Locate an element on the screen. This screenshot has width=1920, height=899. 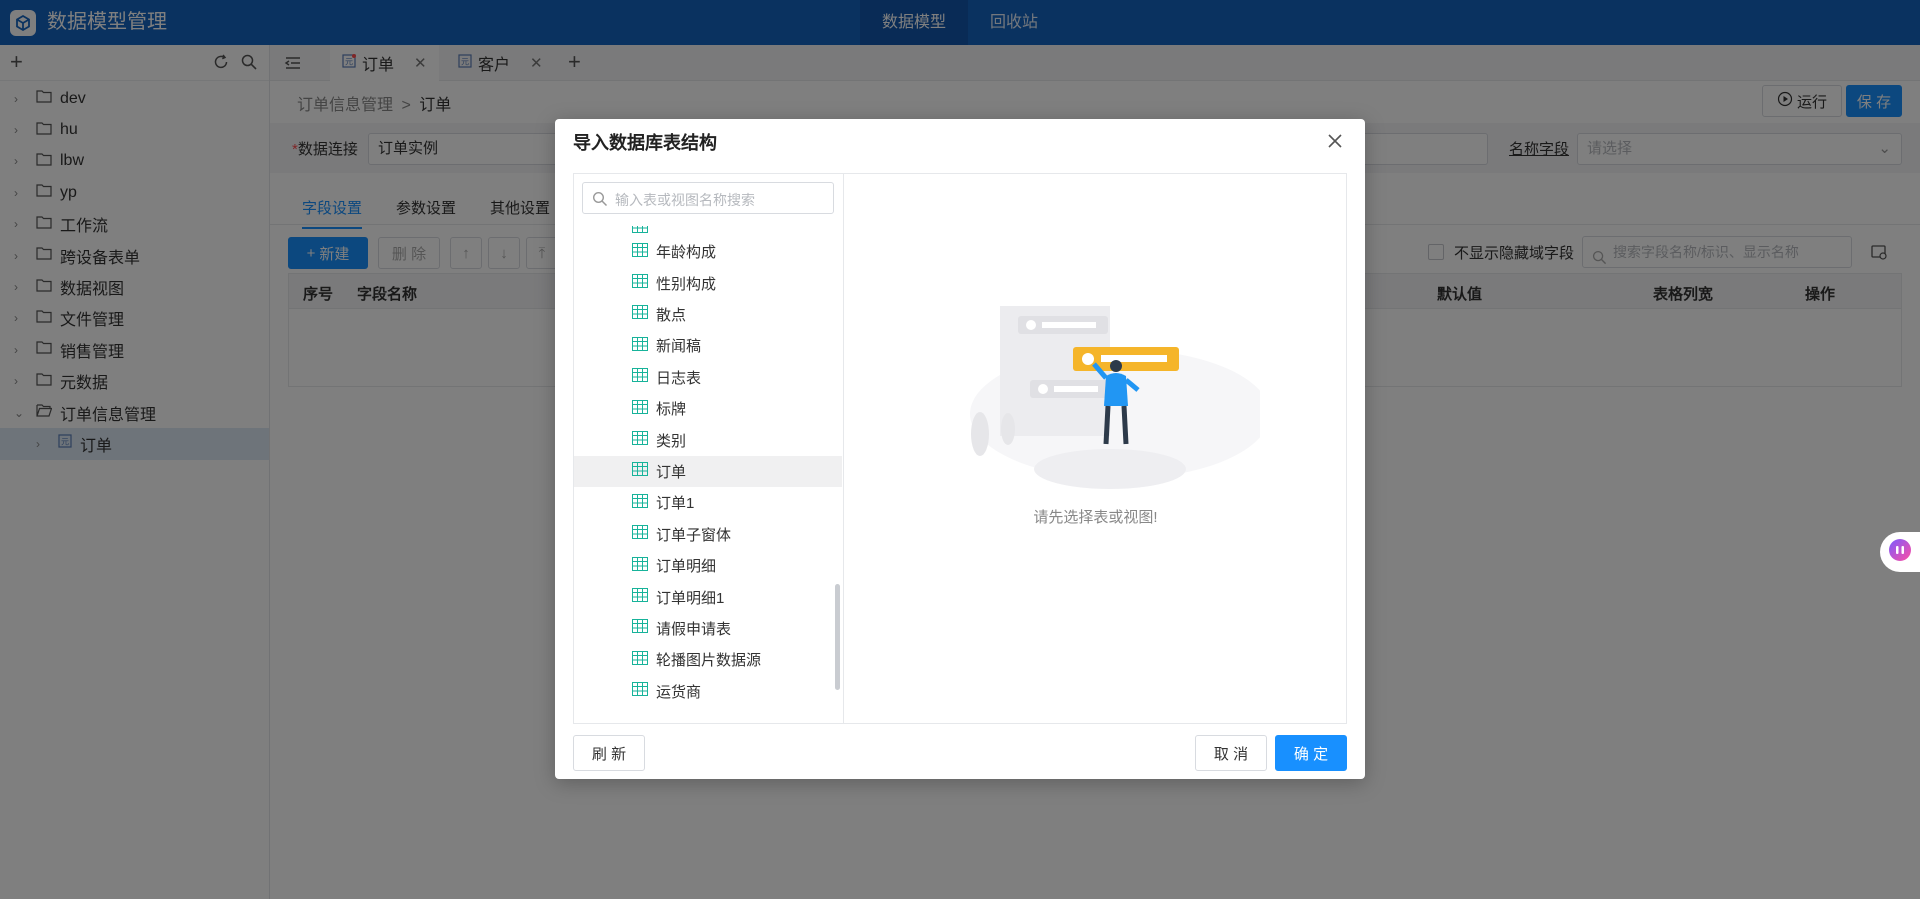
list-item: 日志表 is located at coordinates (708, 377).